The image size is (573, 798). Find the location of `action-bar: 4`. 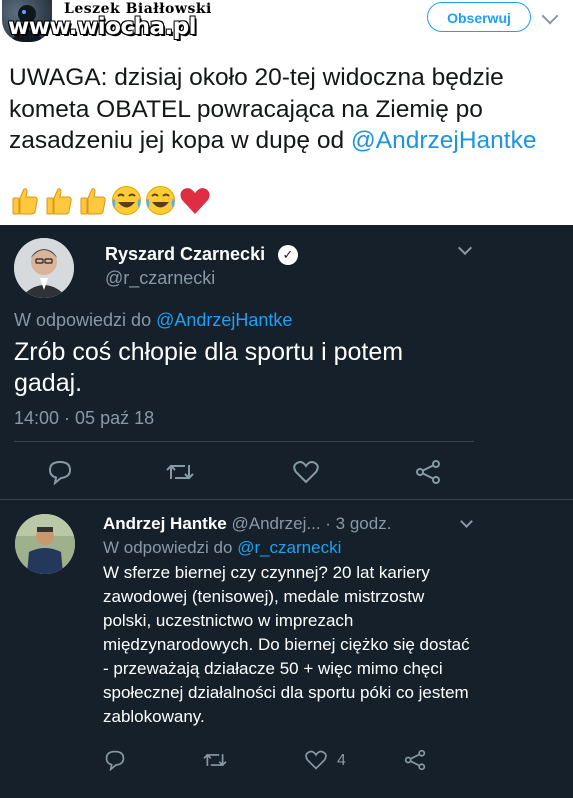

action-bar: 4 is located at coordinates (286, 762).